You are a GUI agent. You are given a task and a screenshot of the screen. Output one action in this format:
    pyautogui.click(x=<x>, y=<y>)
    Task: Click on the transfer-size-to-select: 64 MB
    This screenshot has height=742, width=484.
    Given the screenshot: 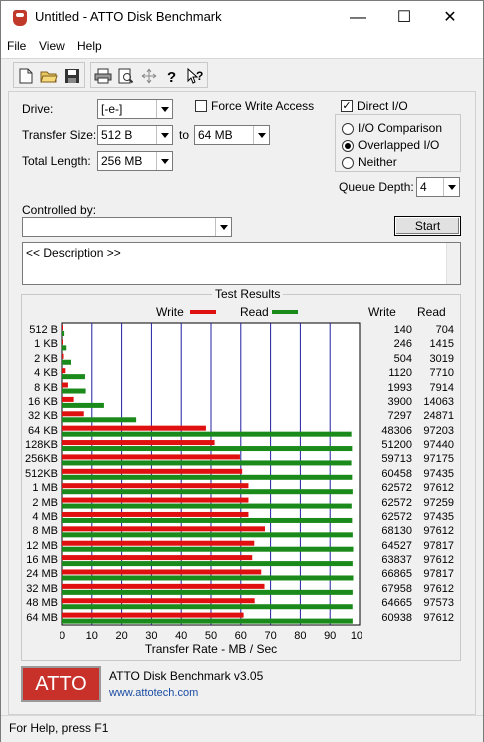 What is the action you would take?
    pyautogui.click(x=232, y=135)
    